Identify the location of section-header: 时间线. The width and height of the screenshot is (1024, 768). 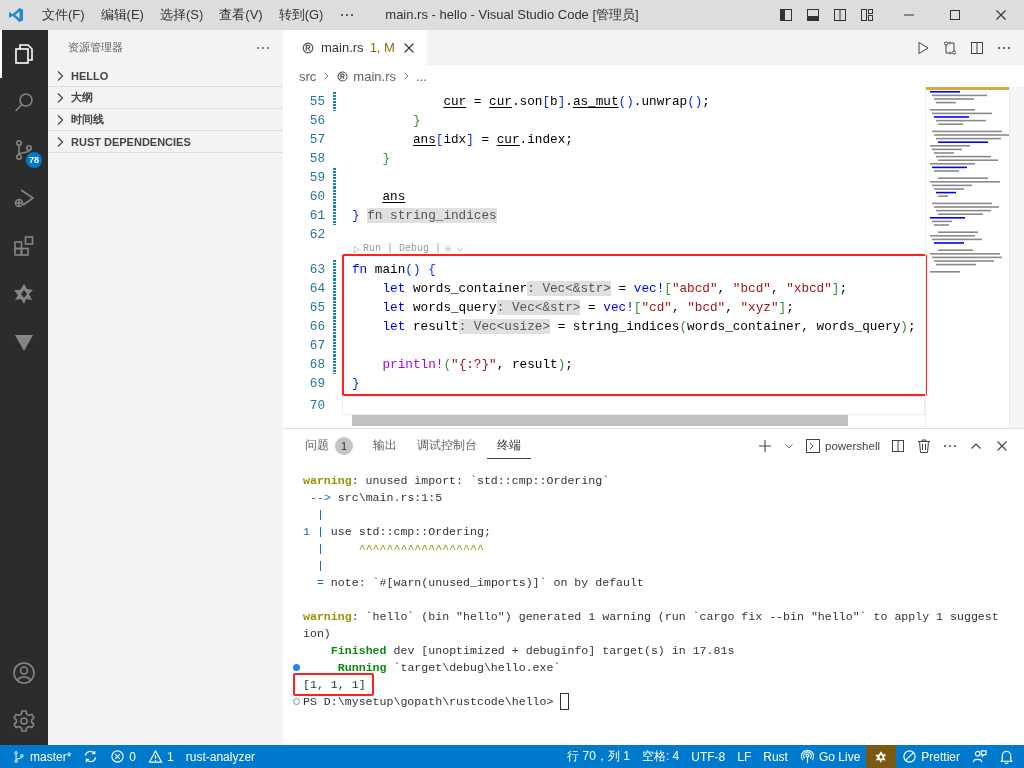
(165, 120).